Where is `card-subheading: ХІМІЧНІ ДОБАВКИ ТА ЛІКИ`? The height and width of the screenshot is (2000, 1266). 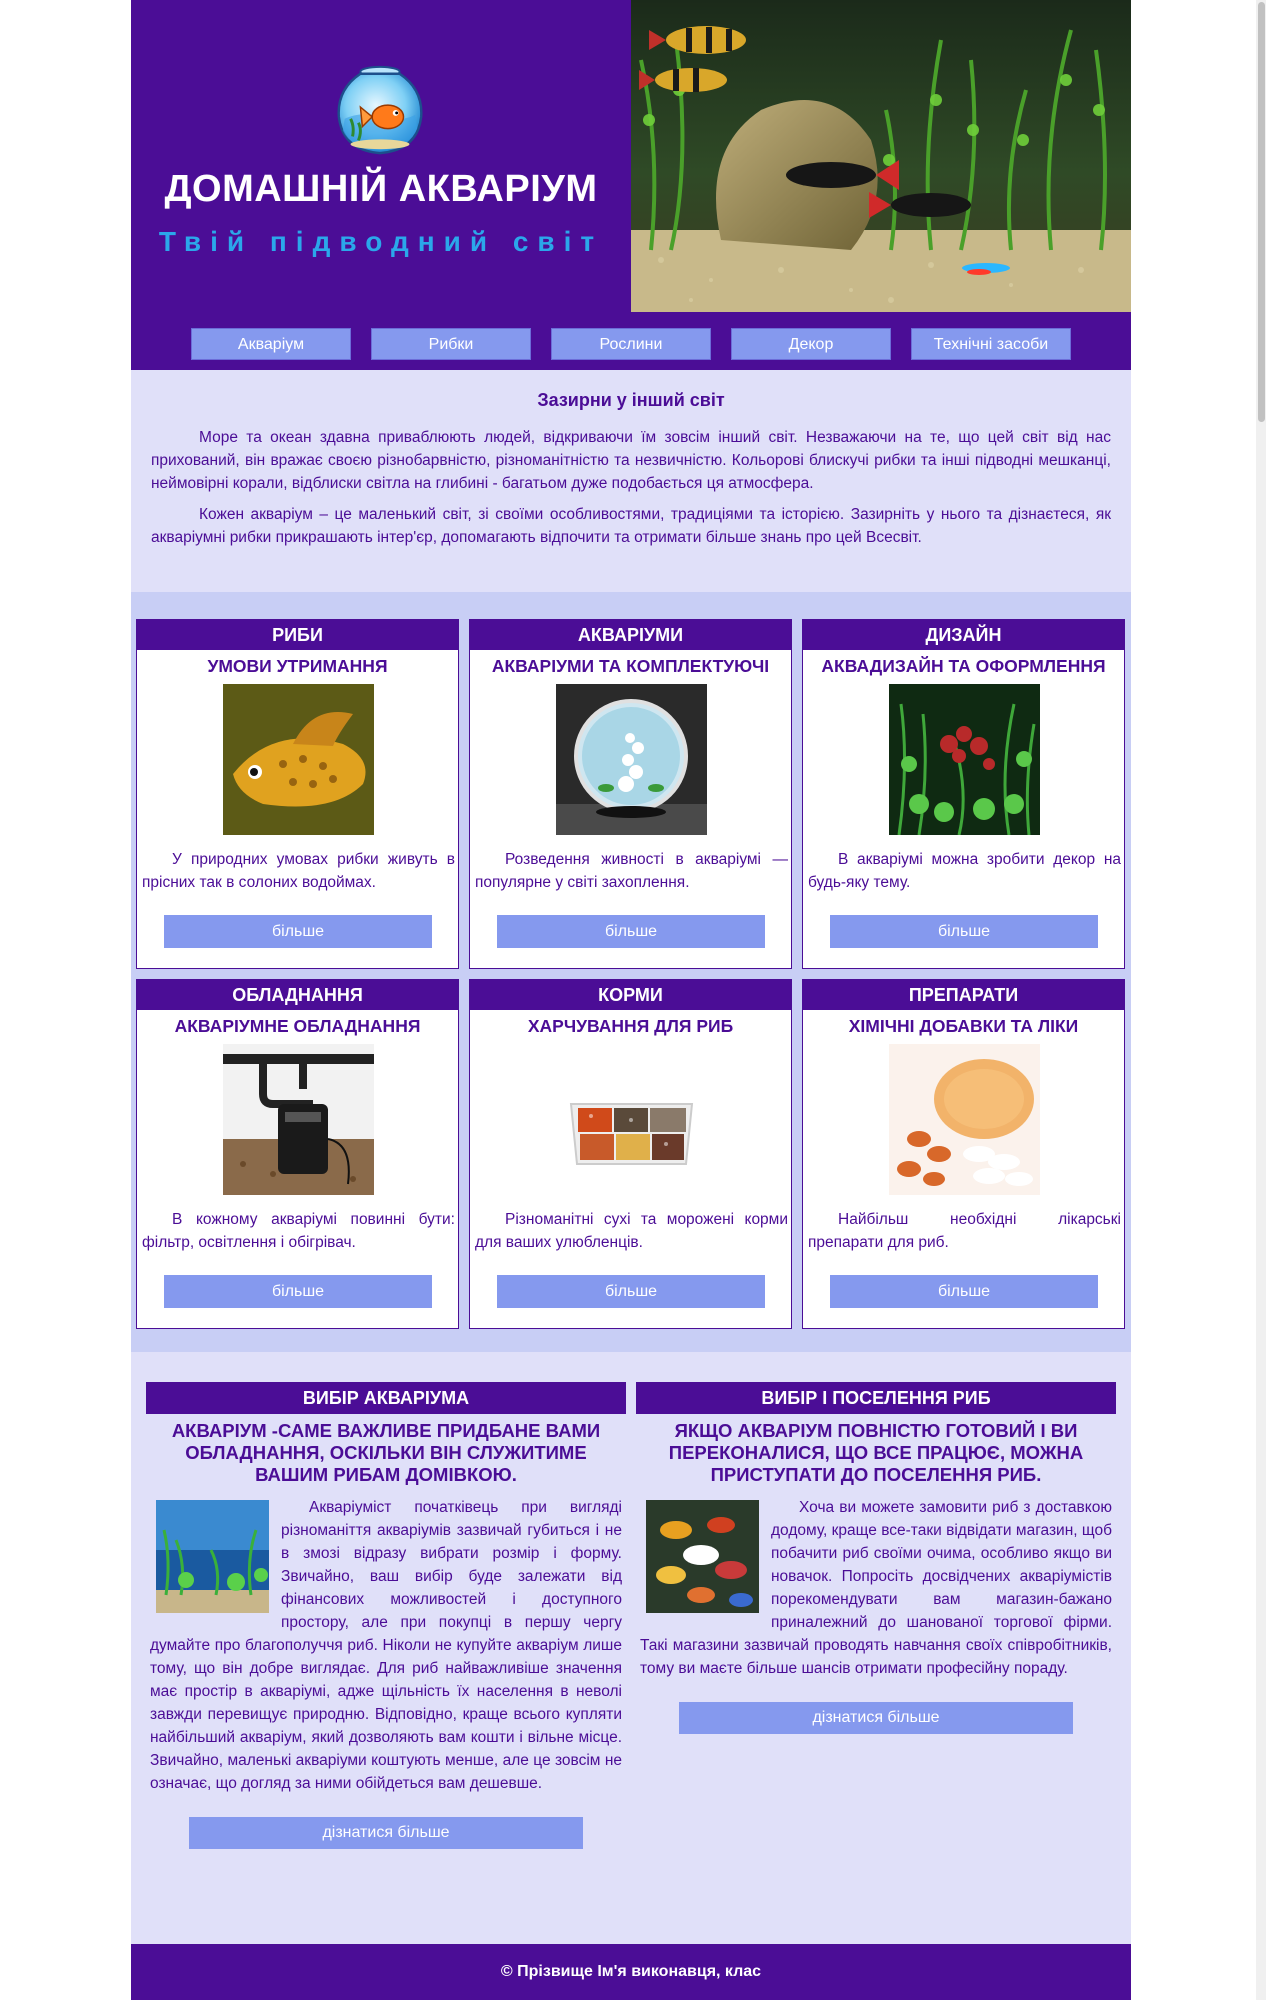 card-subheading: ХІМІЧНІ ДОБАВКИ ТА ЛІКИ is located at coordinates (963, 1026).